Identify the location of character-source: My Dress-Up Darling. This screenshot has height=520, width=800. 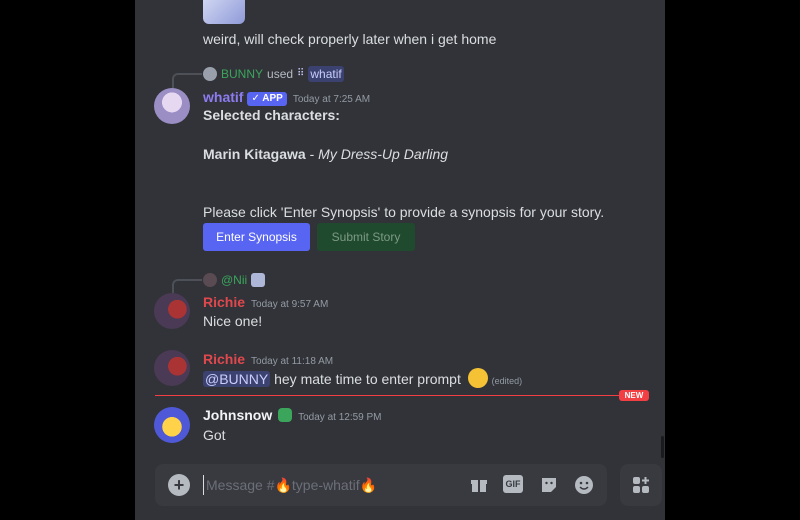
(383, 154).